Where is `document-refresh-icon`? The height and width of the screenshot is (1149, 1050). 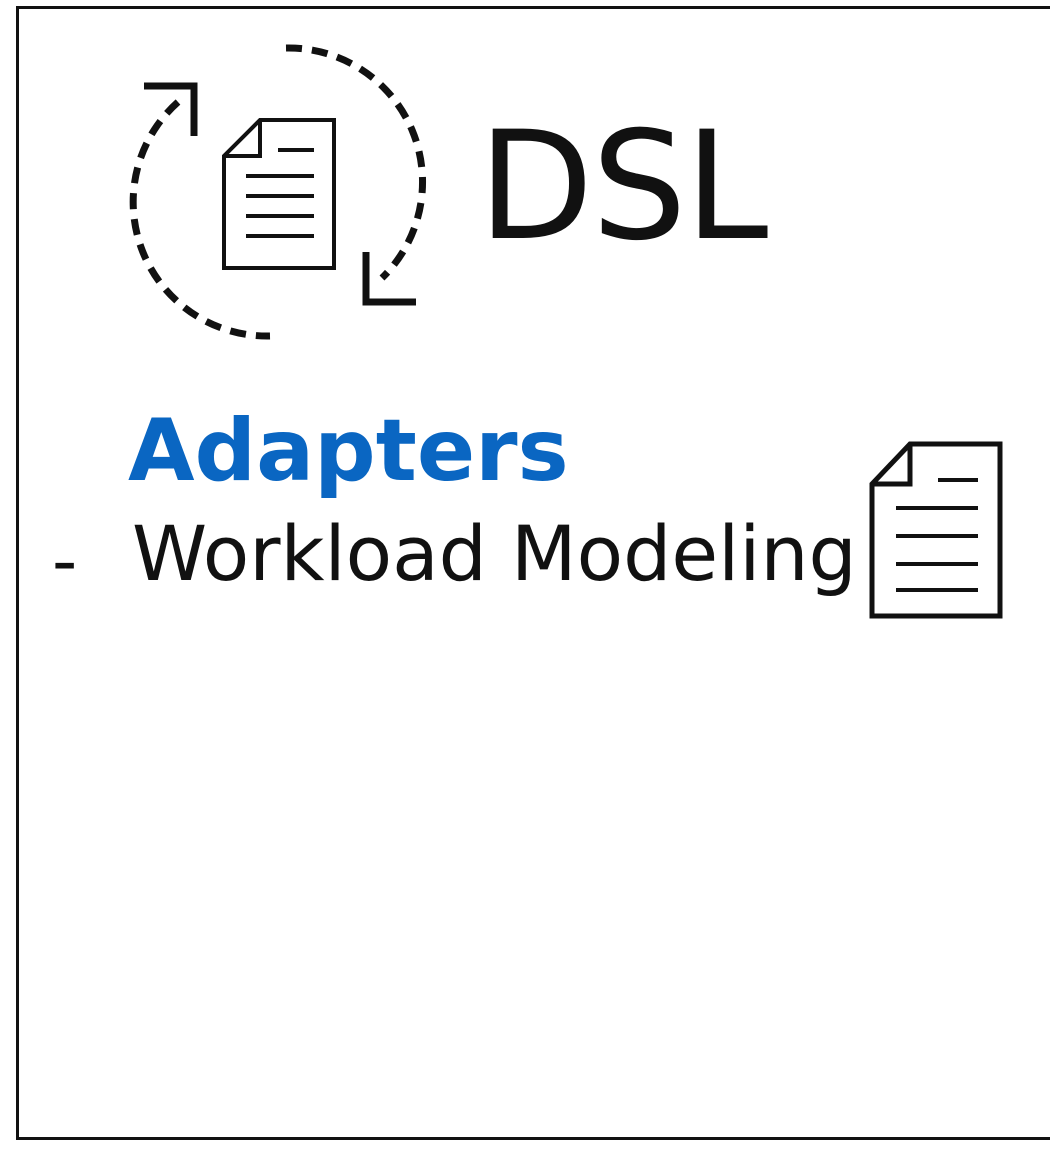 document-refresh-icon is located at coordinates (277, 192).